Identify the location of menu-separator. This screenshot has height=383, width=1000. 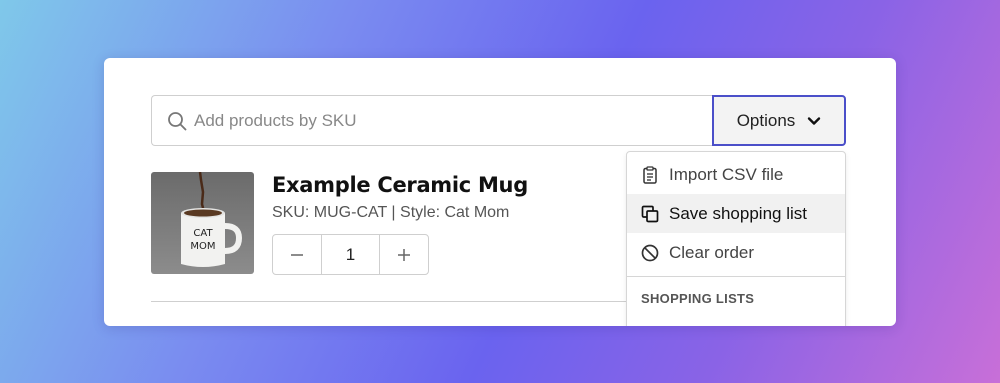
(736, 276).